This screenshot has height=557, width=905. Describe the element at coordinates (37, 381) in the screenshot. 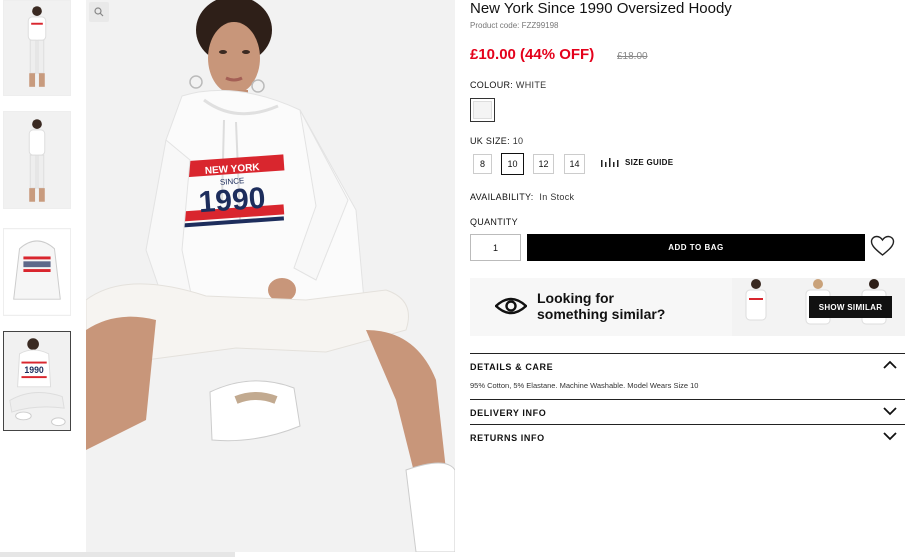

I see `thumbnail-4-active: 1990` at that location.